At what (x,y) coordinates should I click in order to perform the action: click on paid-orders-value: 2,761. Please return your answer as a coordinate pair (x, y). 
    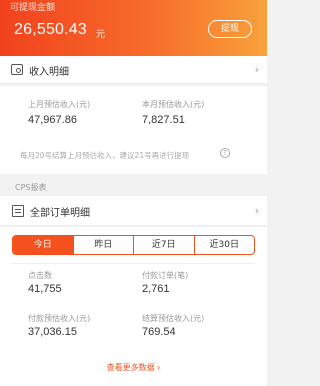
    Looking at the image, I should click on (156, 289).